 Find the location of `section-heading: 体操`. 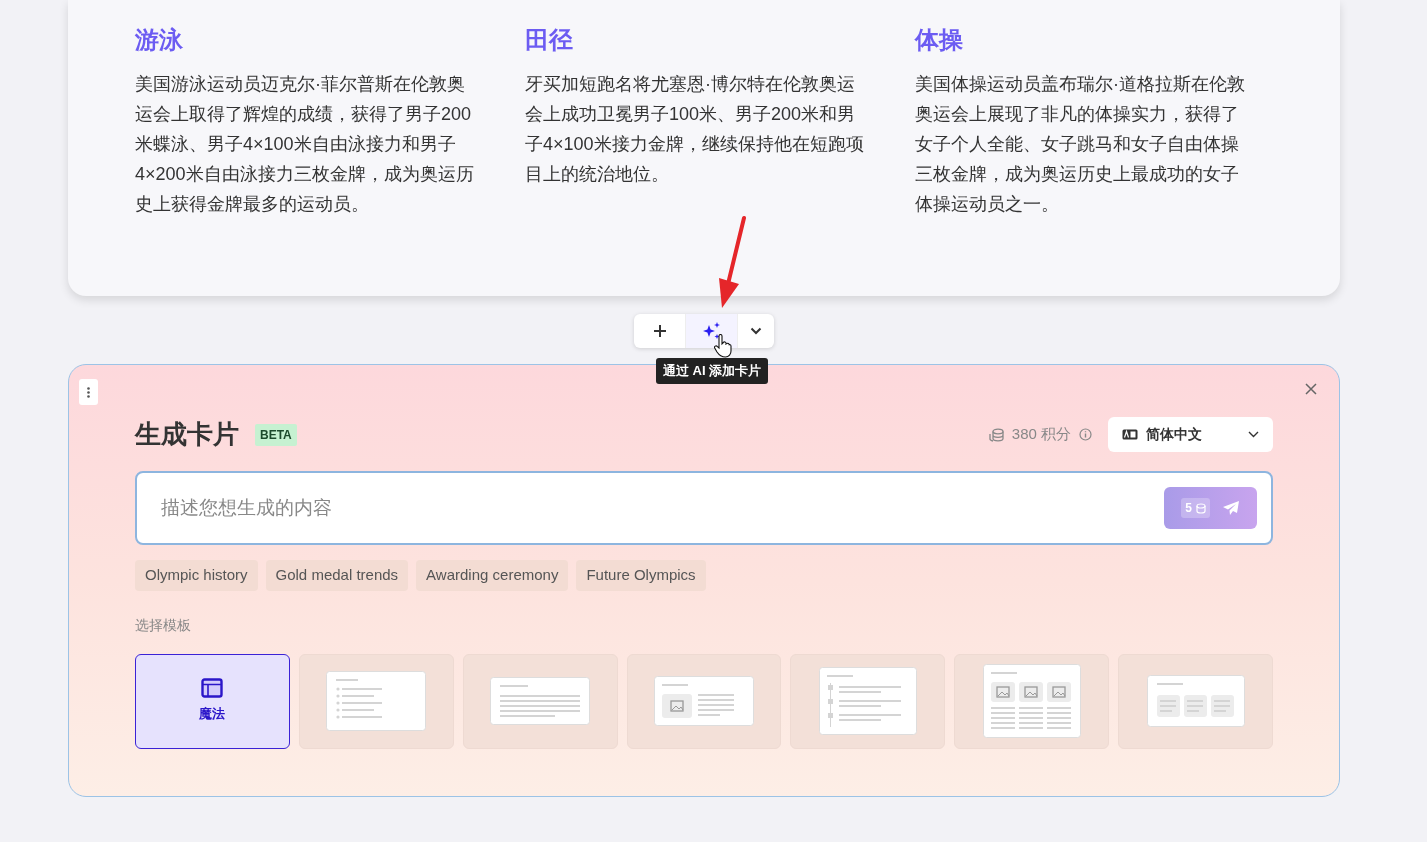

section-heading: 体操 is located at coordinates (939, 40).